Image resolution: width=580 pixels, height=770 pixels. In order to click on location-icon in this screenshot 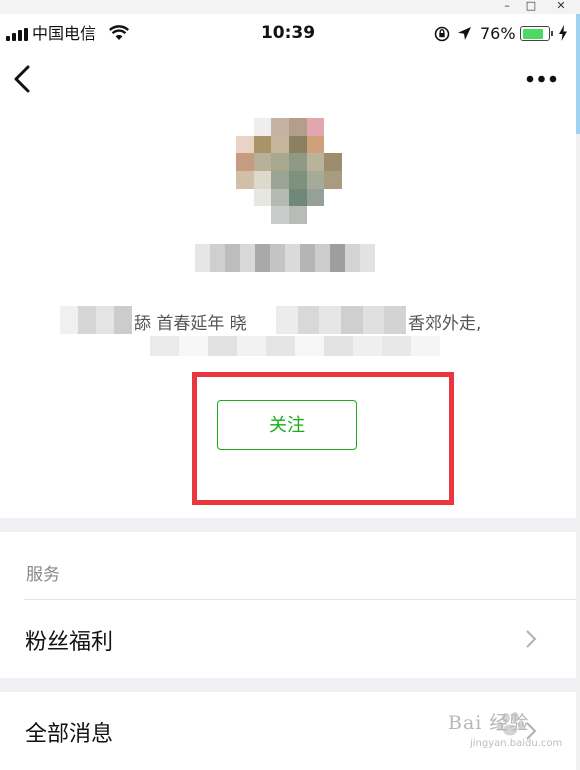, I will do `click(464, 33)`.